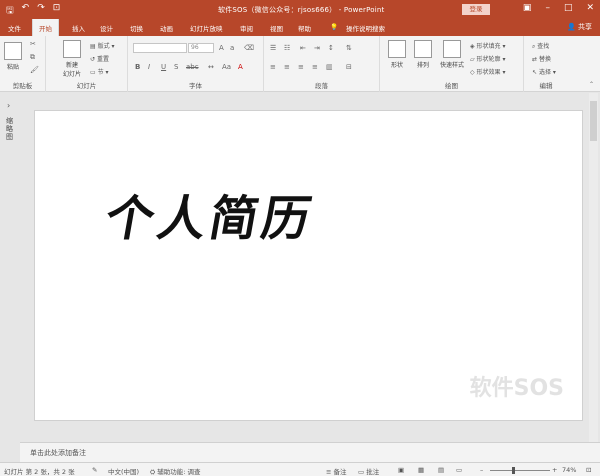 Image resolution: width=600 pixels, height=476 pixels. I want to click on find-button: ⌕ 查找, so click(540, 46).